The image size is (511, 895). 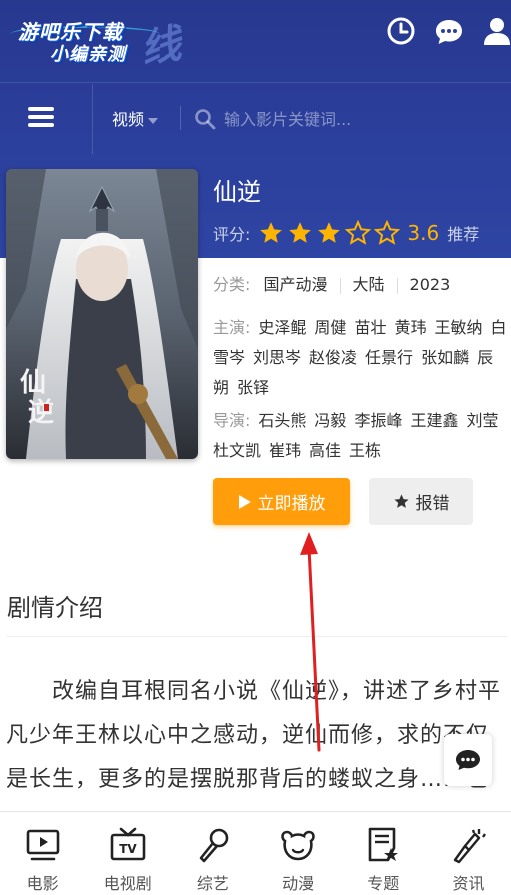 I want to click on nav-item-news: 资讯, so click(x=468, y=853).